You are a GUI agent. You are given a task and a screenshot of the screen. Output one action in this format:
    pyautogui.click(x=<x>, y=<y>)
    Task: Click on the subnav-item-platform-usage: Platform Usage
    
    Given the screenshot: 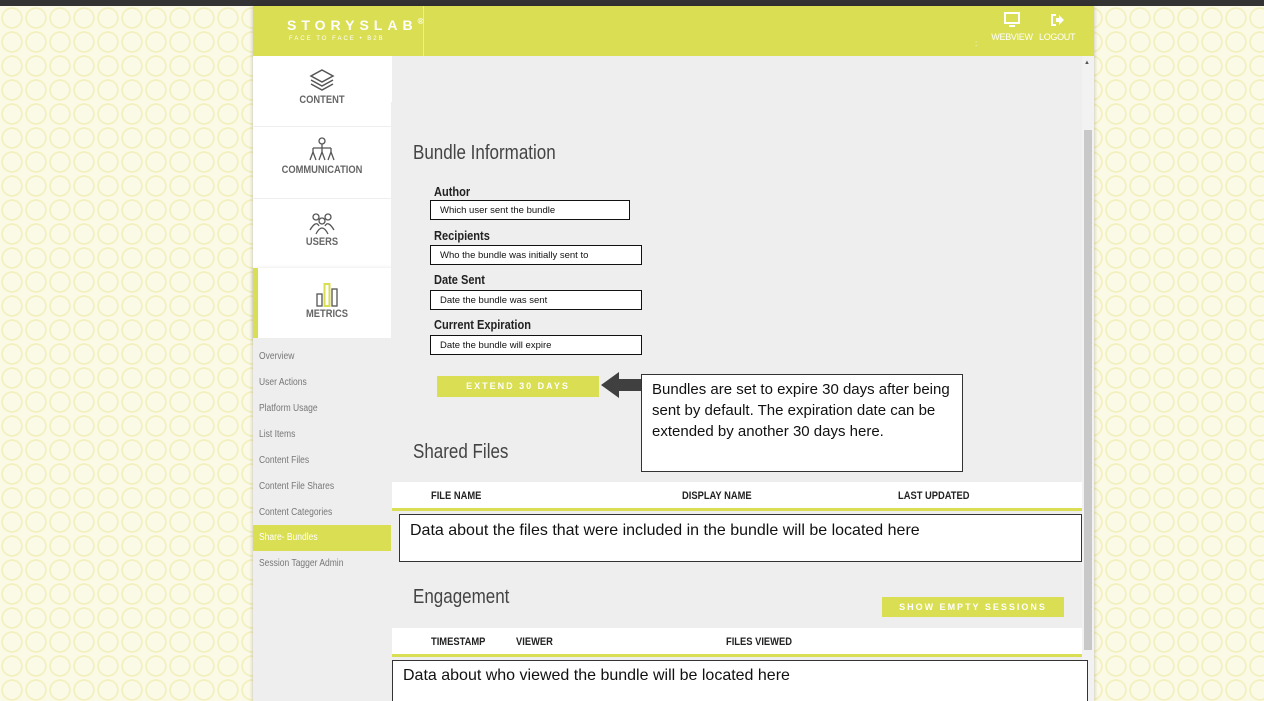 What is the action you would take?
    pyautogui.click(x=288, y=408)
    